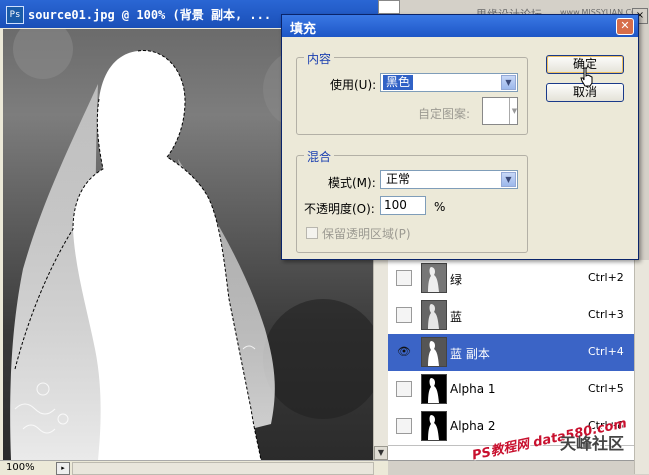 This screenshot has height=475, width=649. What do you see at coordinates (511, 279) in the screenshot?
I see `channel-row-green: 绿 Ctrl+2` at bounding box center [511, 279].